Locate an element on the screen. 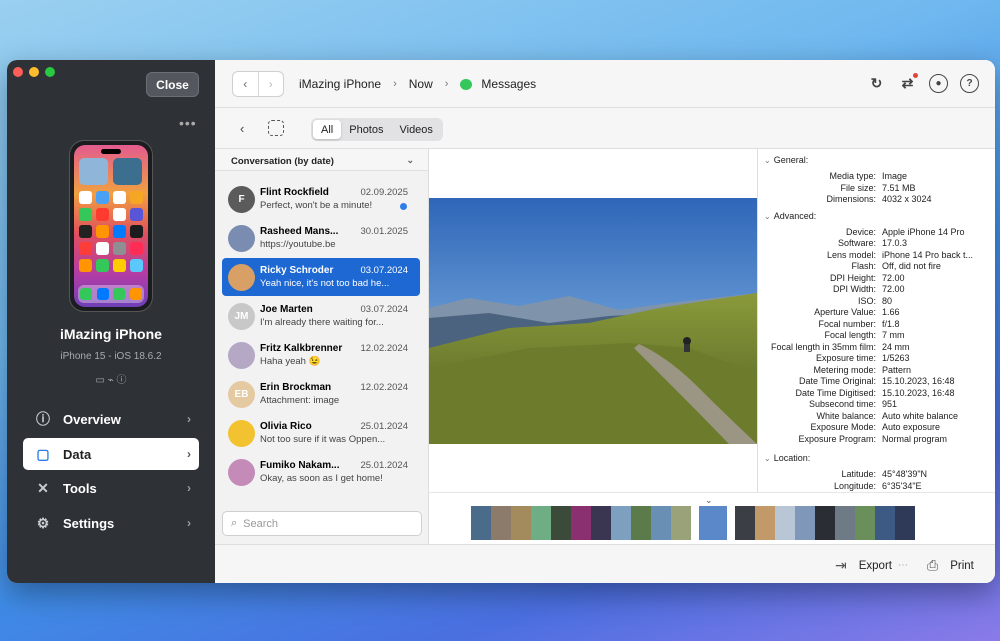  contact-name: Ricky Schroder is located at coordinates (297, 270).